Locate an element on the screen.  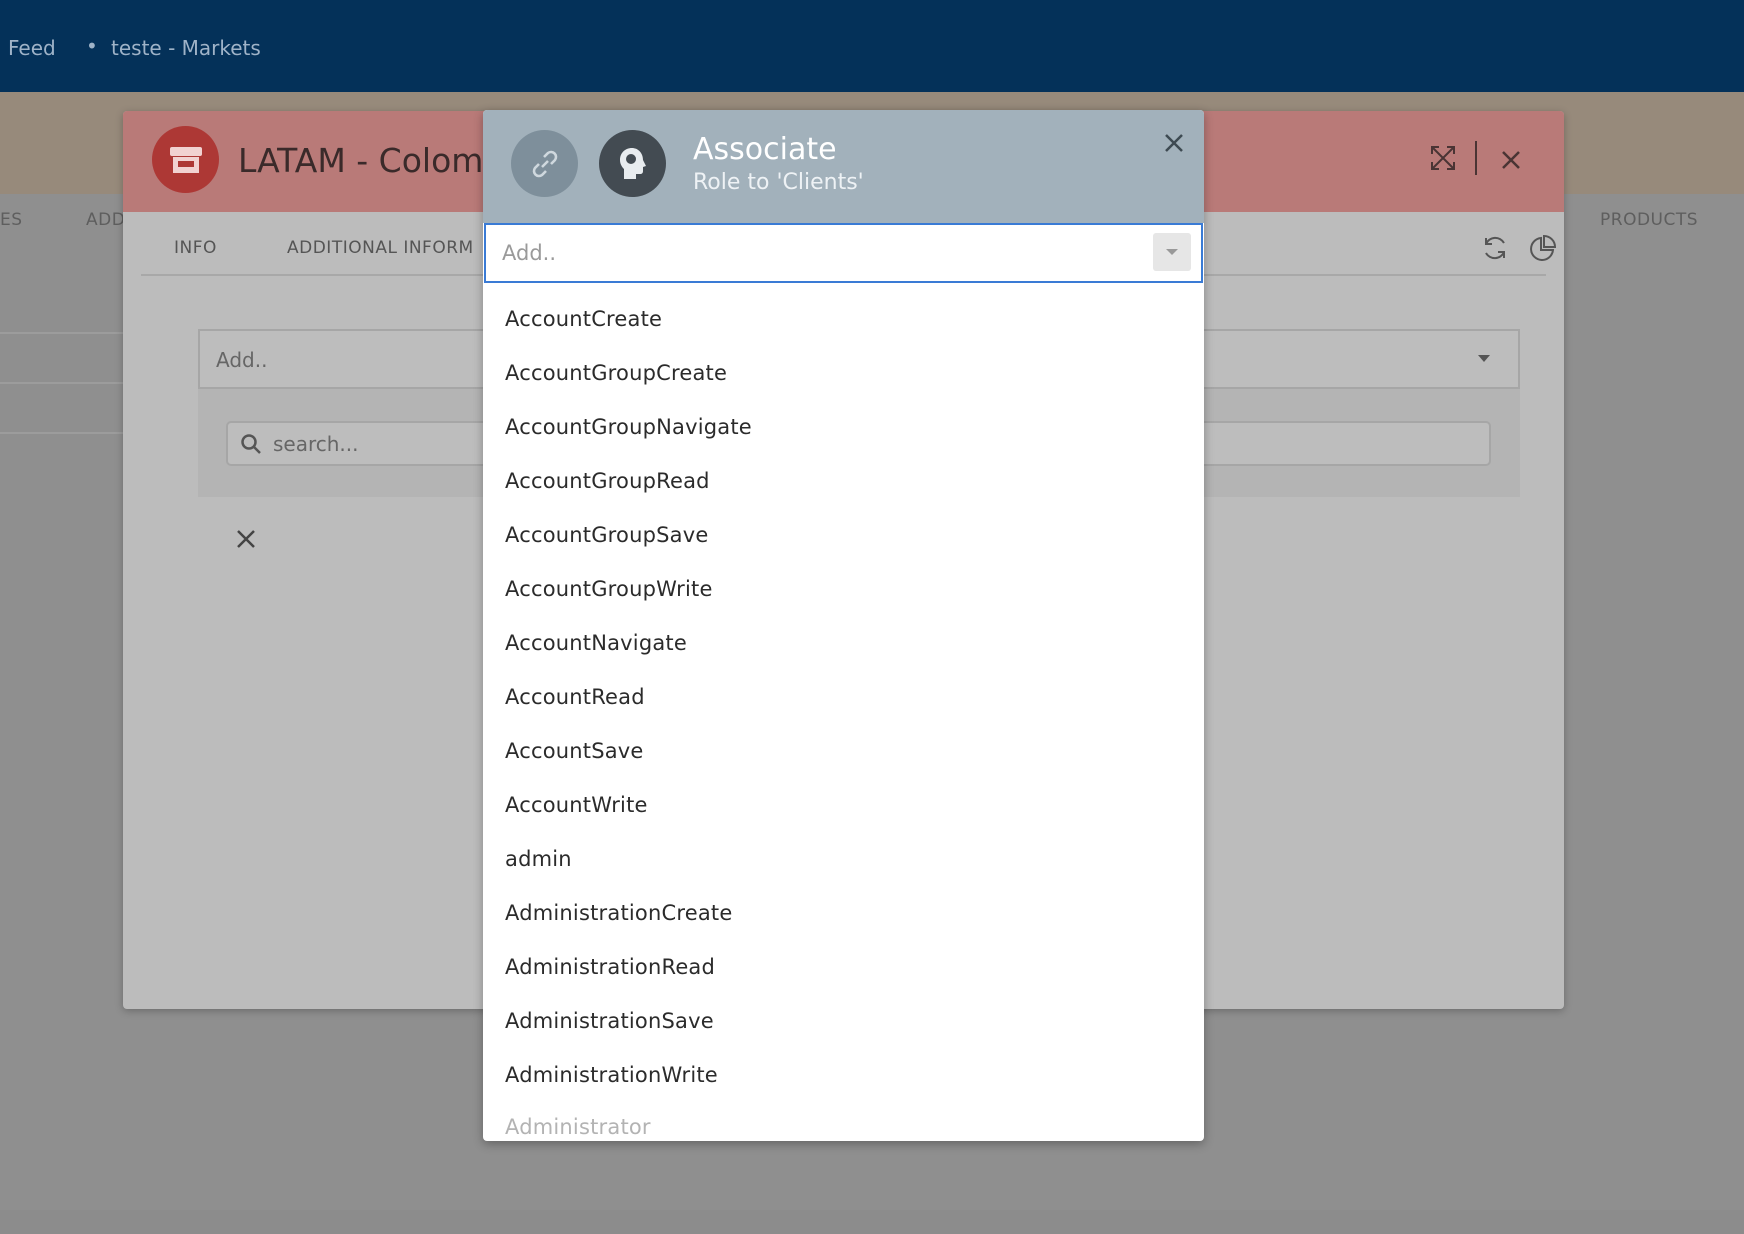
dropdown-toggle-button is located at coordinates (1172, 252).